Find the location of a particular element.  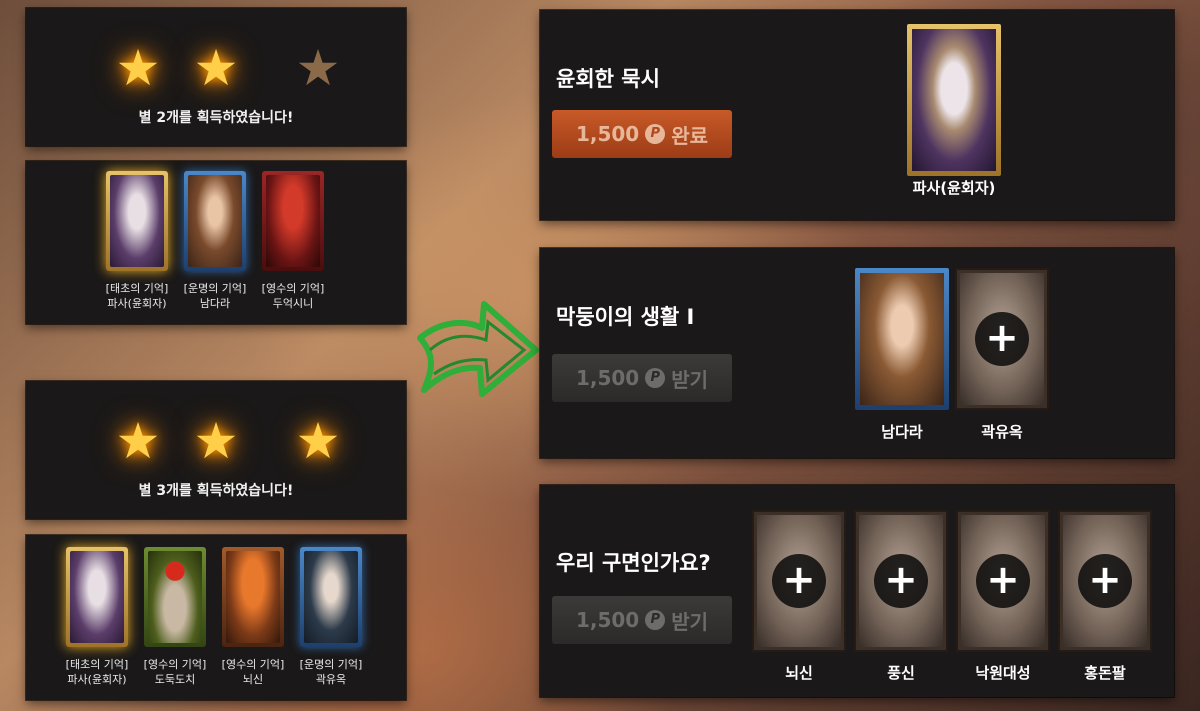

arrow-icon is located at coordinates (478, 349).